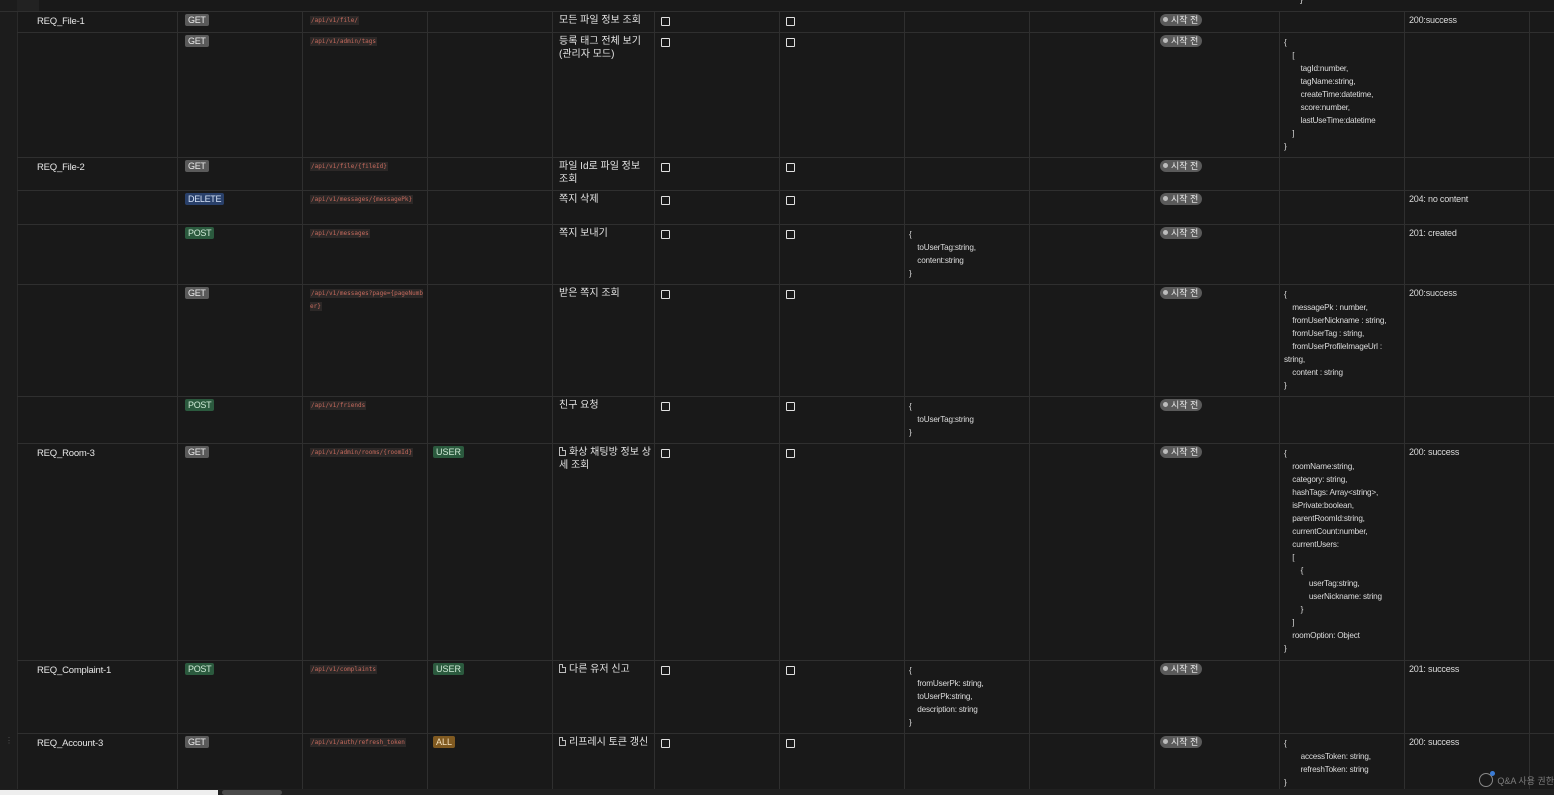  Describe the element at coordinates (365, 254) in the screenshot. I see `url-cell: /api/v1/messages` at that location.